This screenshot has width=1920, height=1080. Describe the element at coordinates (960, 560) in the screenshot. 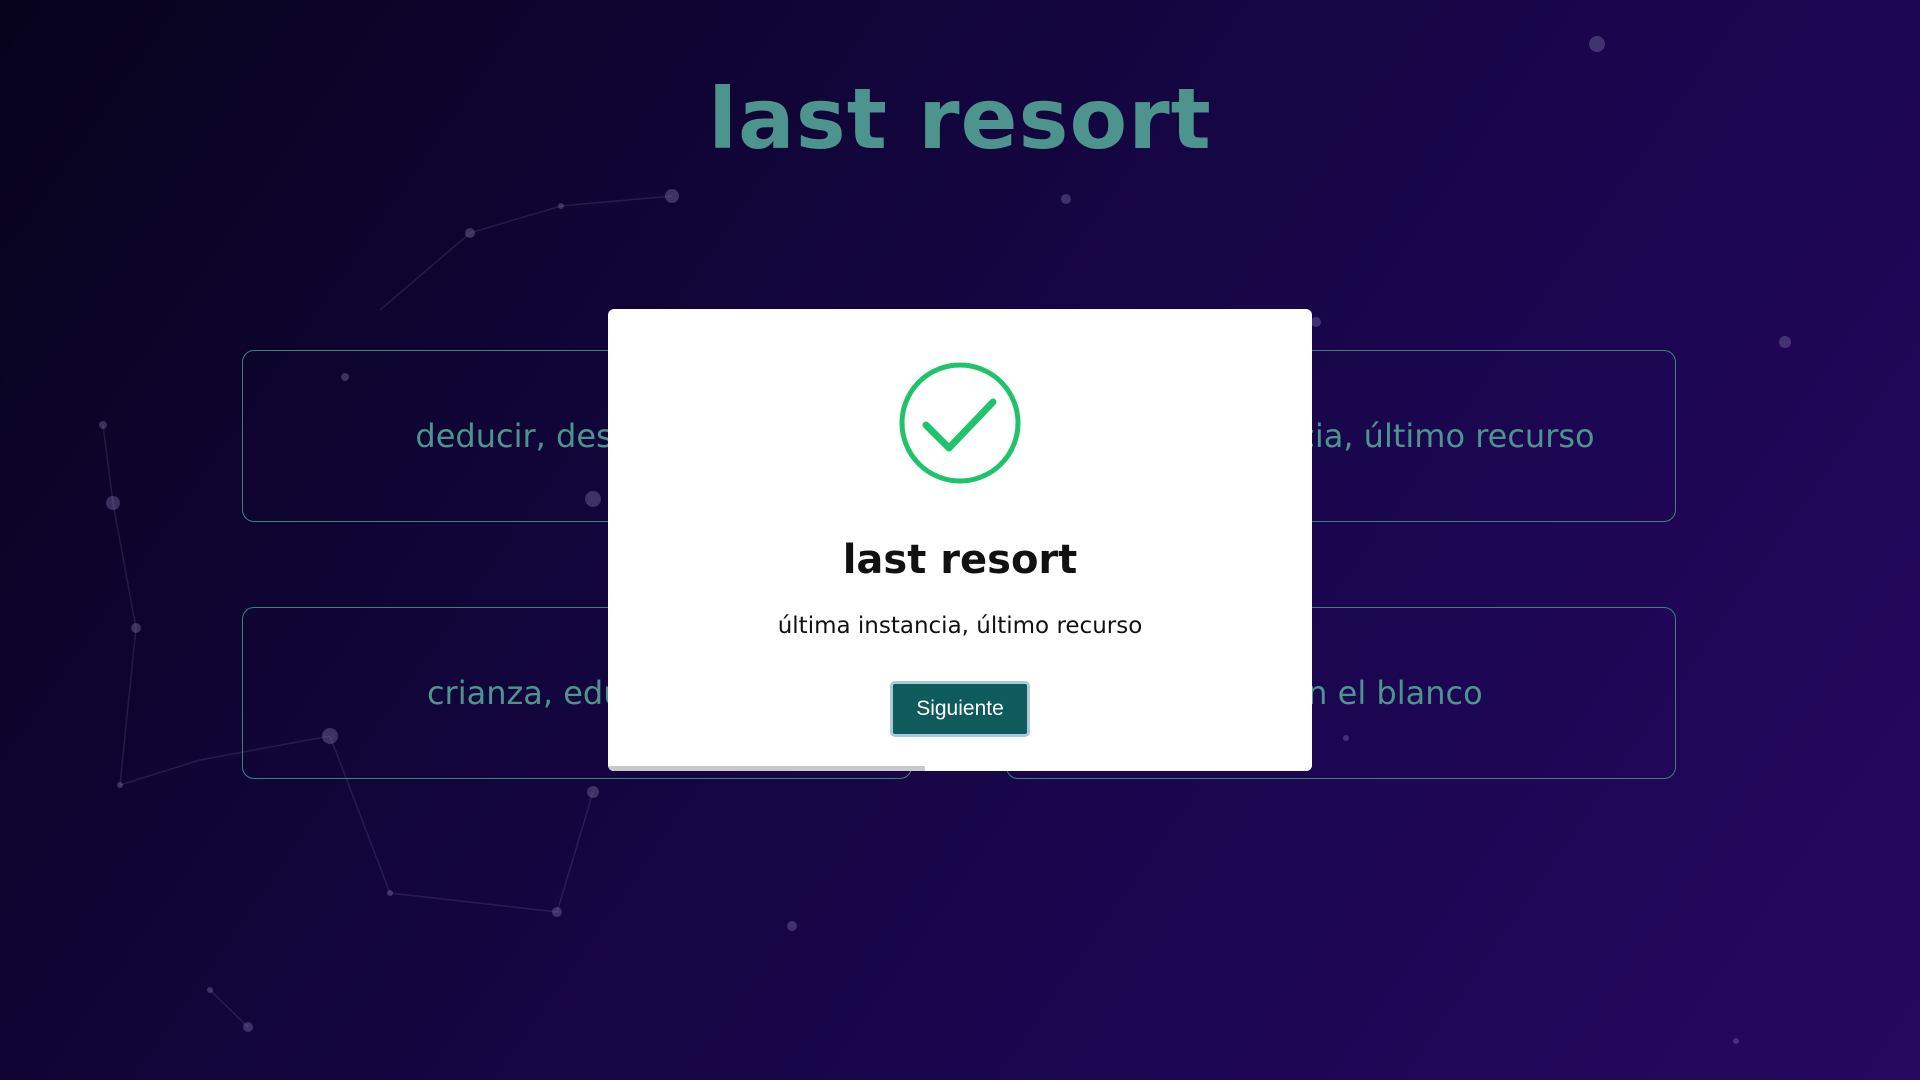

I see `modal-term: last resort` at that location.